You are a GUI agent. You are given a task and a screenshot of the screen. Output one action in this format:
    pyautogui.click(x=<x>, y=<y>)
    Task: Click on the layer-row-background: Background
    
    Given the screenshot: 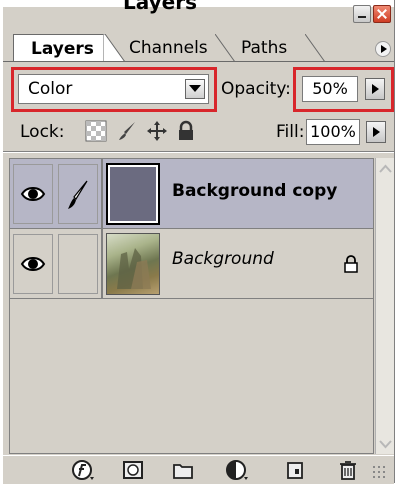 What is the action you would take?
    pyautogui.click(x=191, y=264)
    